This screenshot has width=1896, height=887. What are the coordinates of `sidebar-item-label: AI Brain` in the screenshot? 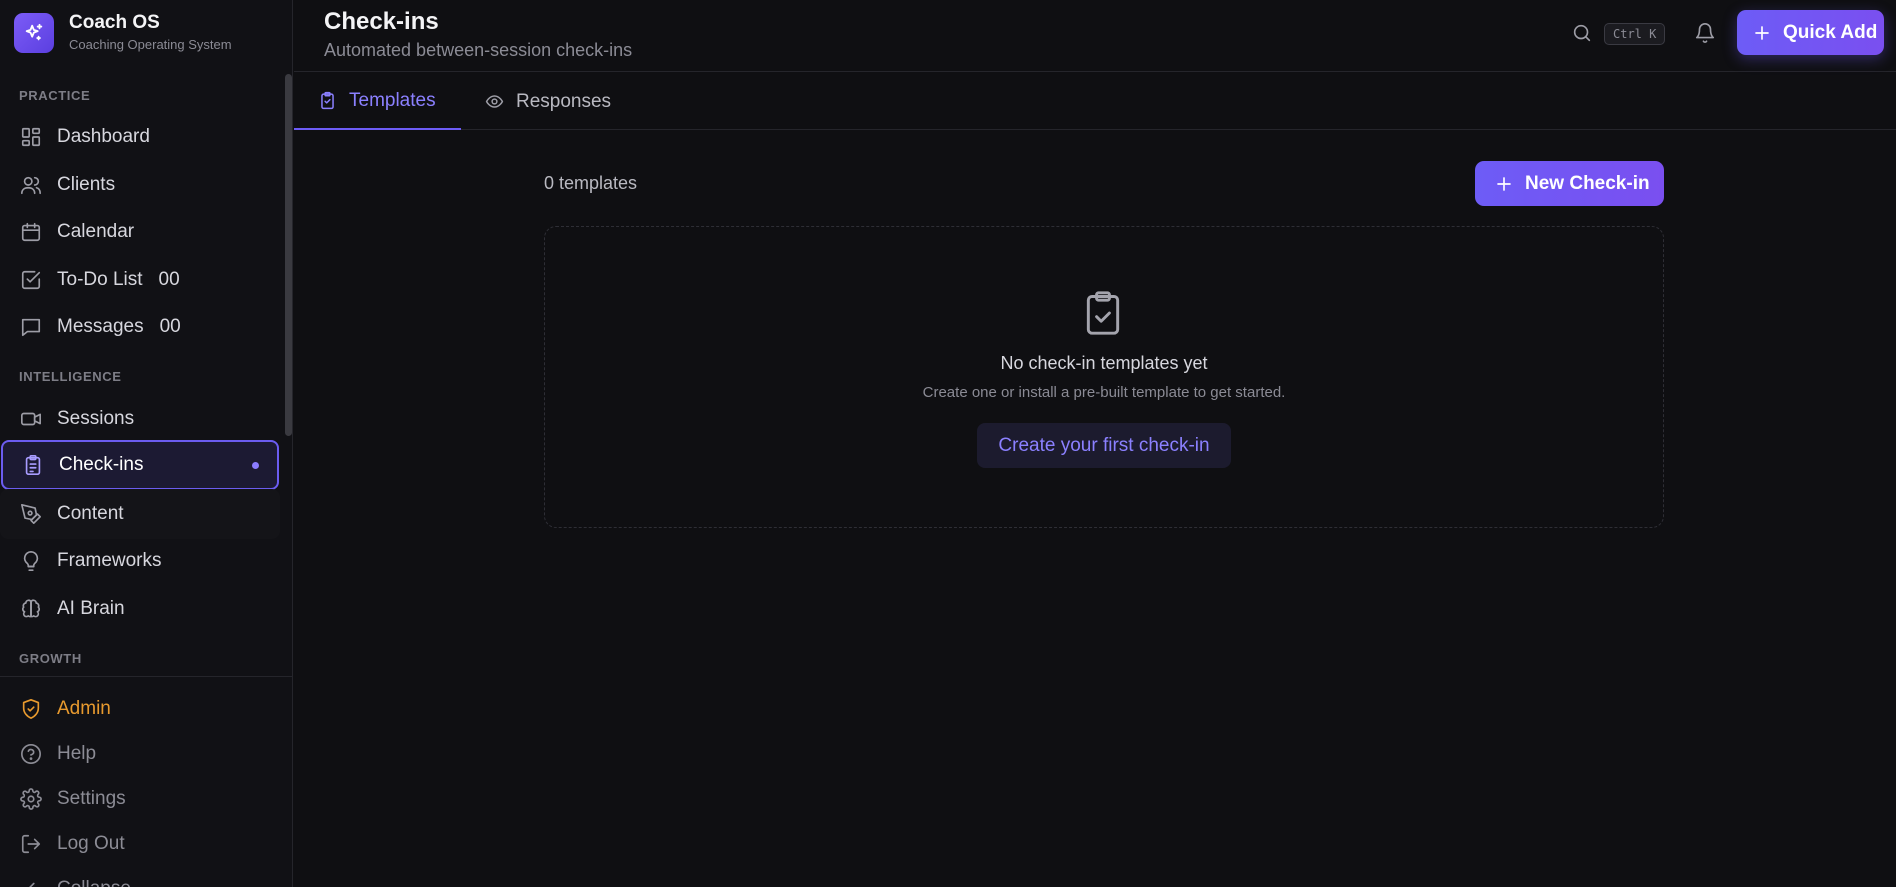 It's located at (91, 608).